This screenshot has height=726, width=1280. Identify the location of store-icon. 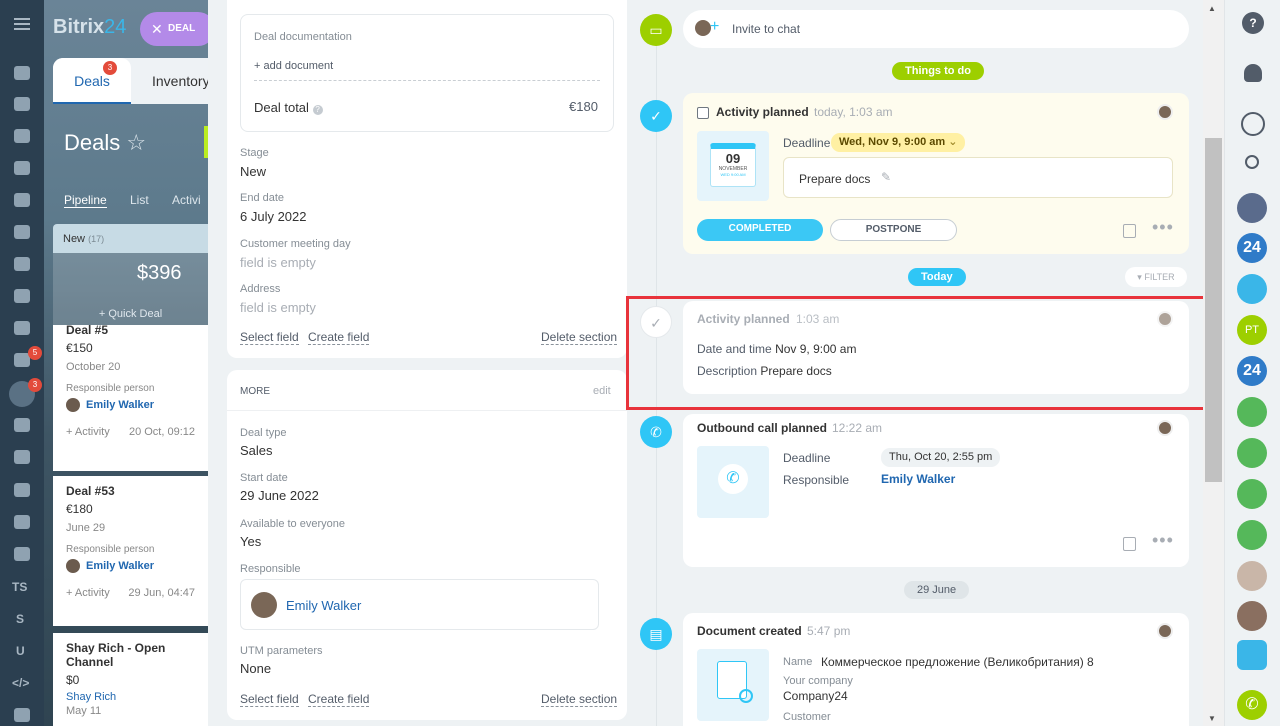
(22, 522).